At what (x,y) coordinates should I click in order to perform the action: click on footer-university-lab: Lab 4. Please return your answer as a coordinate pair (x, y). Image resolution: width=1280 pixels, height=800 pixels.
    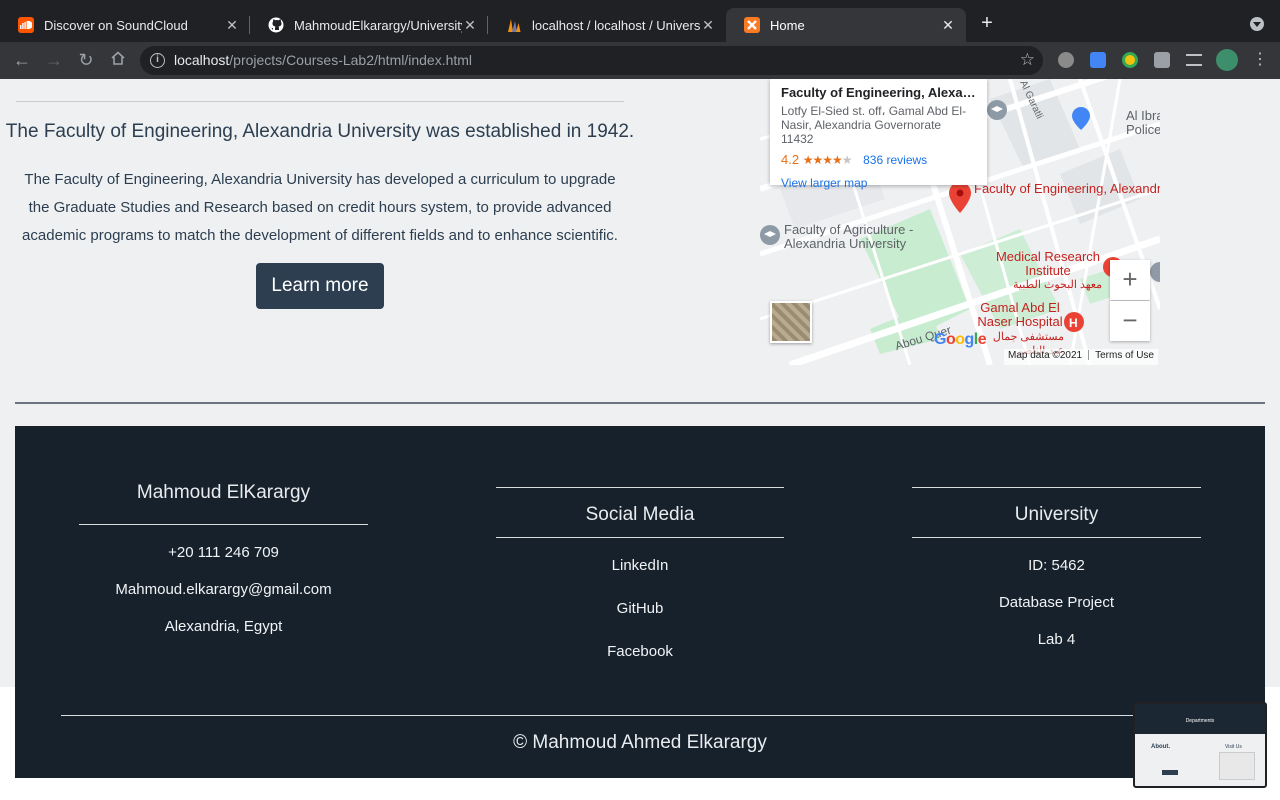
    Looking at the image, I should click on (1056, 639).